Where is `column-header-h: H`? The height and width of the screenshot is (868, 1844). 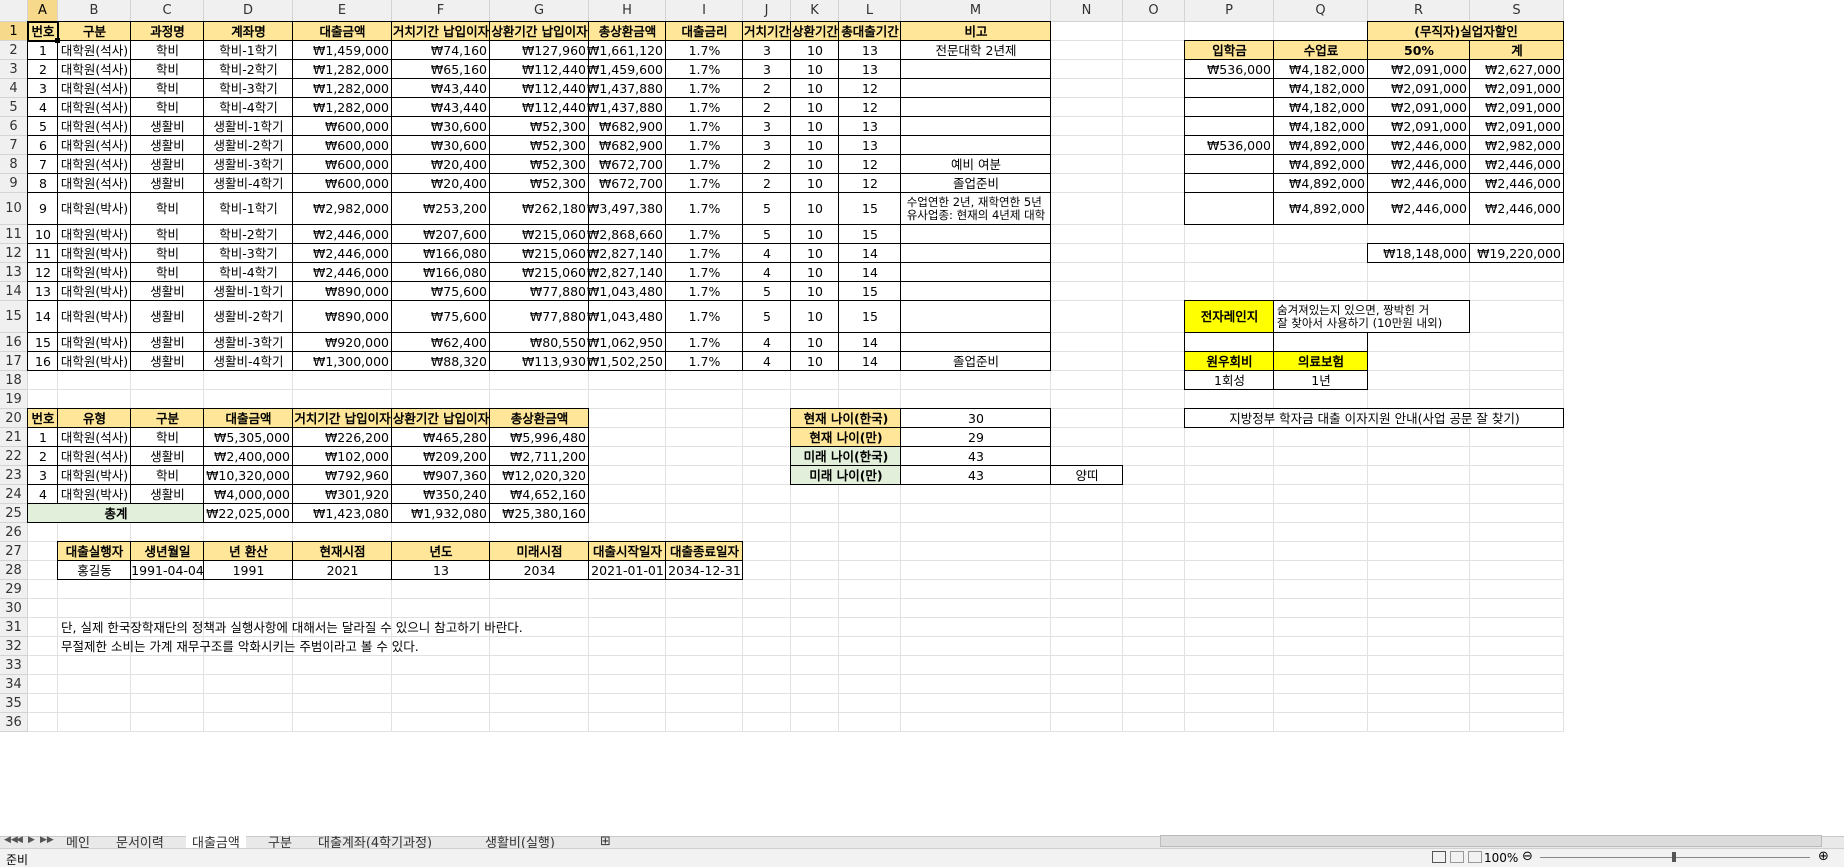
column-header-h: H is located at coordinates (627, 11).